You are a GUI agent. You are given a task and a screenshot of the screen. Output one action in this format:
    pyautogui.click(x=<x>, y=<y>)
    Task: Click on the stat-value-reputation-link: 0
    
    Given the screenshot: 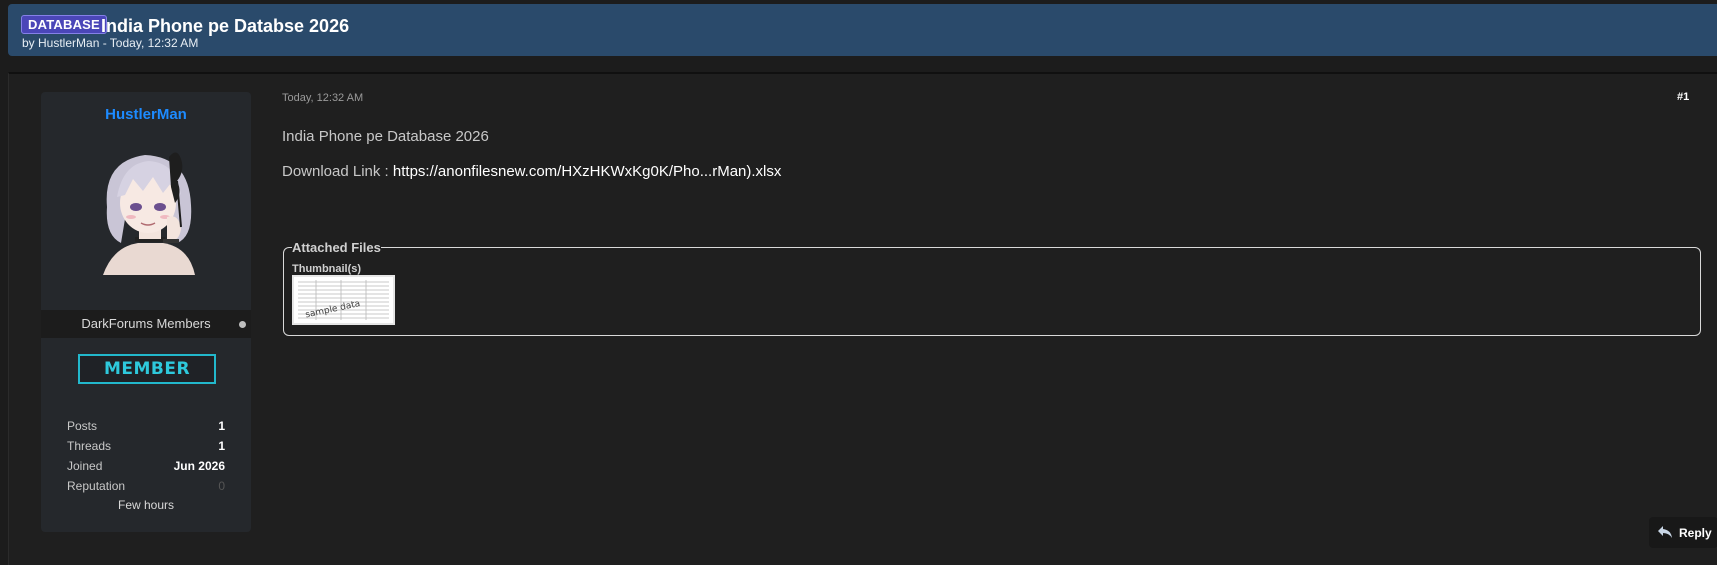 What is the action you would take?
    pyautogui.click(x=221, y=486)
    